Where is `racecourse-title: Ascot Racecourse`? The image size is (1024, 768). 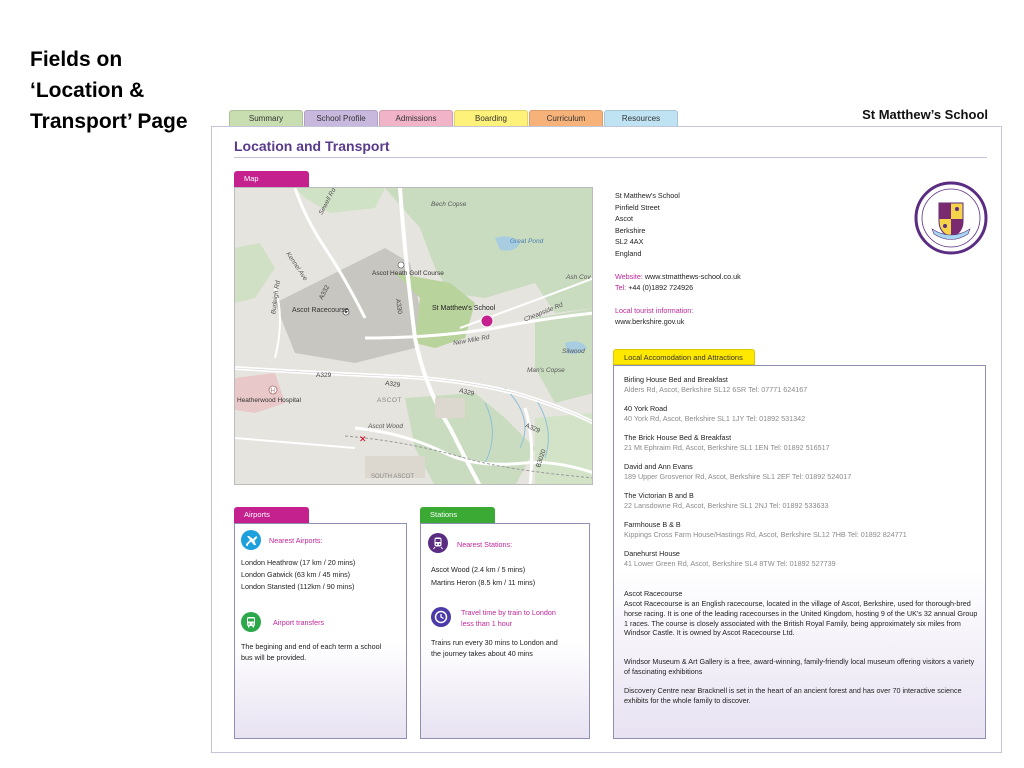
racecourse-title: Ascot Racecourse is located at coordinates (653, 593).